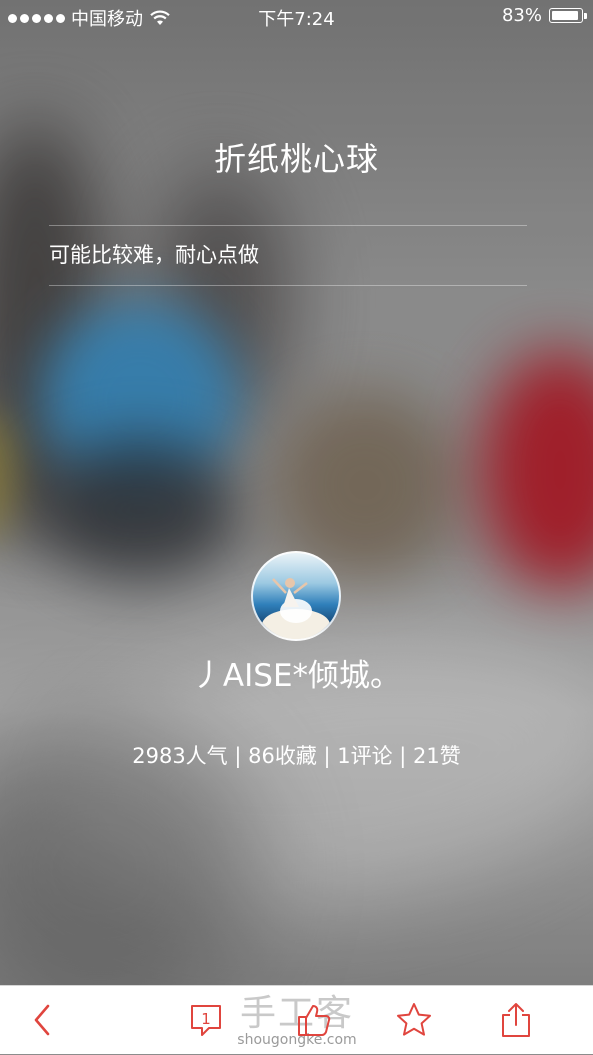 This screenshot has width=593, height=1055. I want to click on comment-count: 1, so click(206, 1019).